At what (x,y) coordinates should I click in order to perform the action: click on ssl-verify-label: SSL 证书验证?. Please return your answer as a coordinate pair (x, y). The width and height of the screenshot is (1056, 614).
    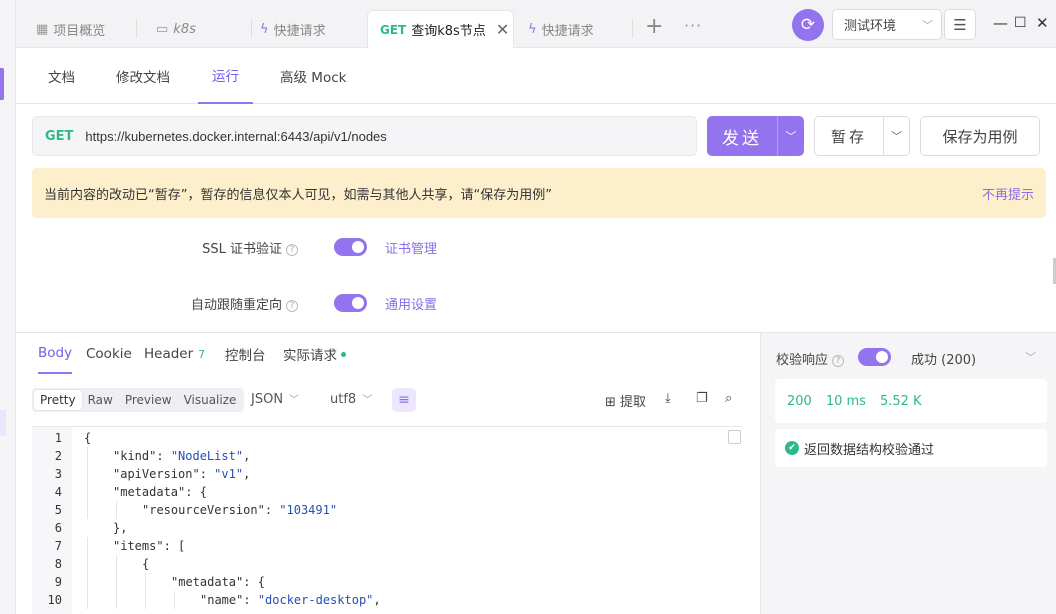
    Looking at the image, I should click on (198, 247).